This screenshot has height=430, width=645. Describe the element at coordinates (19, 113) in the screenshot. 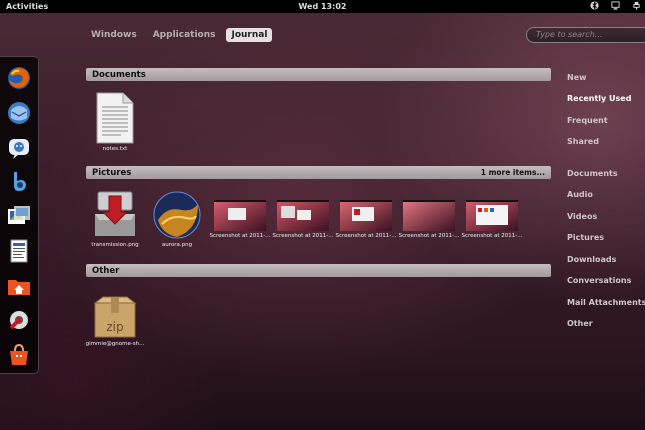

I see `thunderbird-icon` at that location.